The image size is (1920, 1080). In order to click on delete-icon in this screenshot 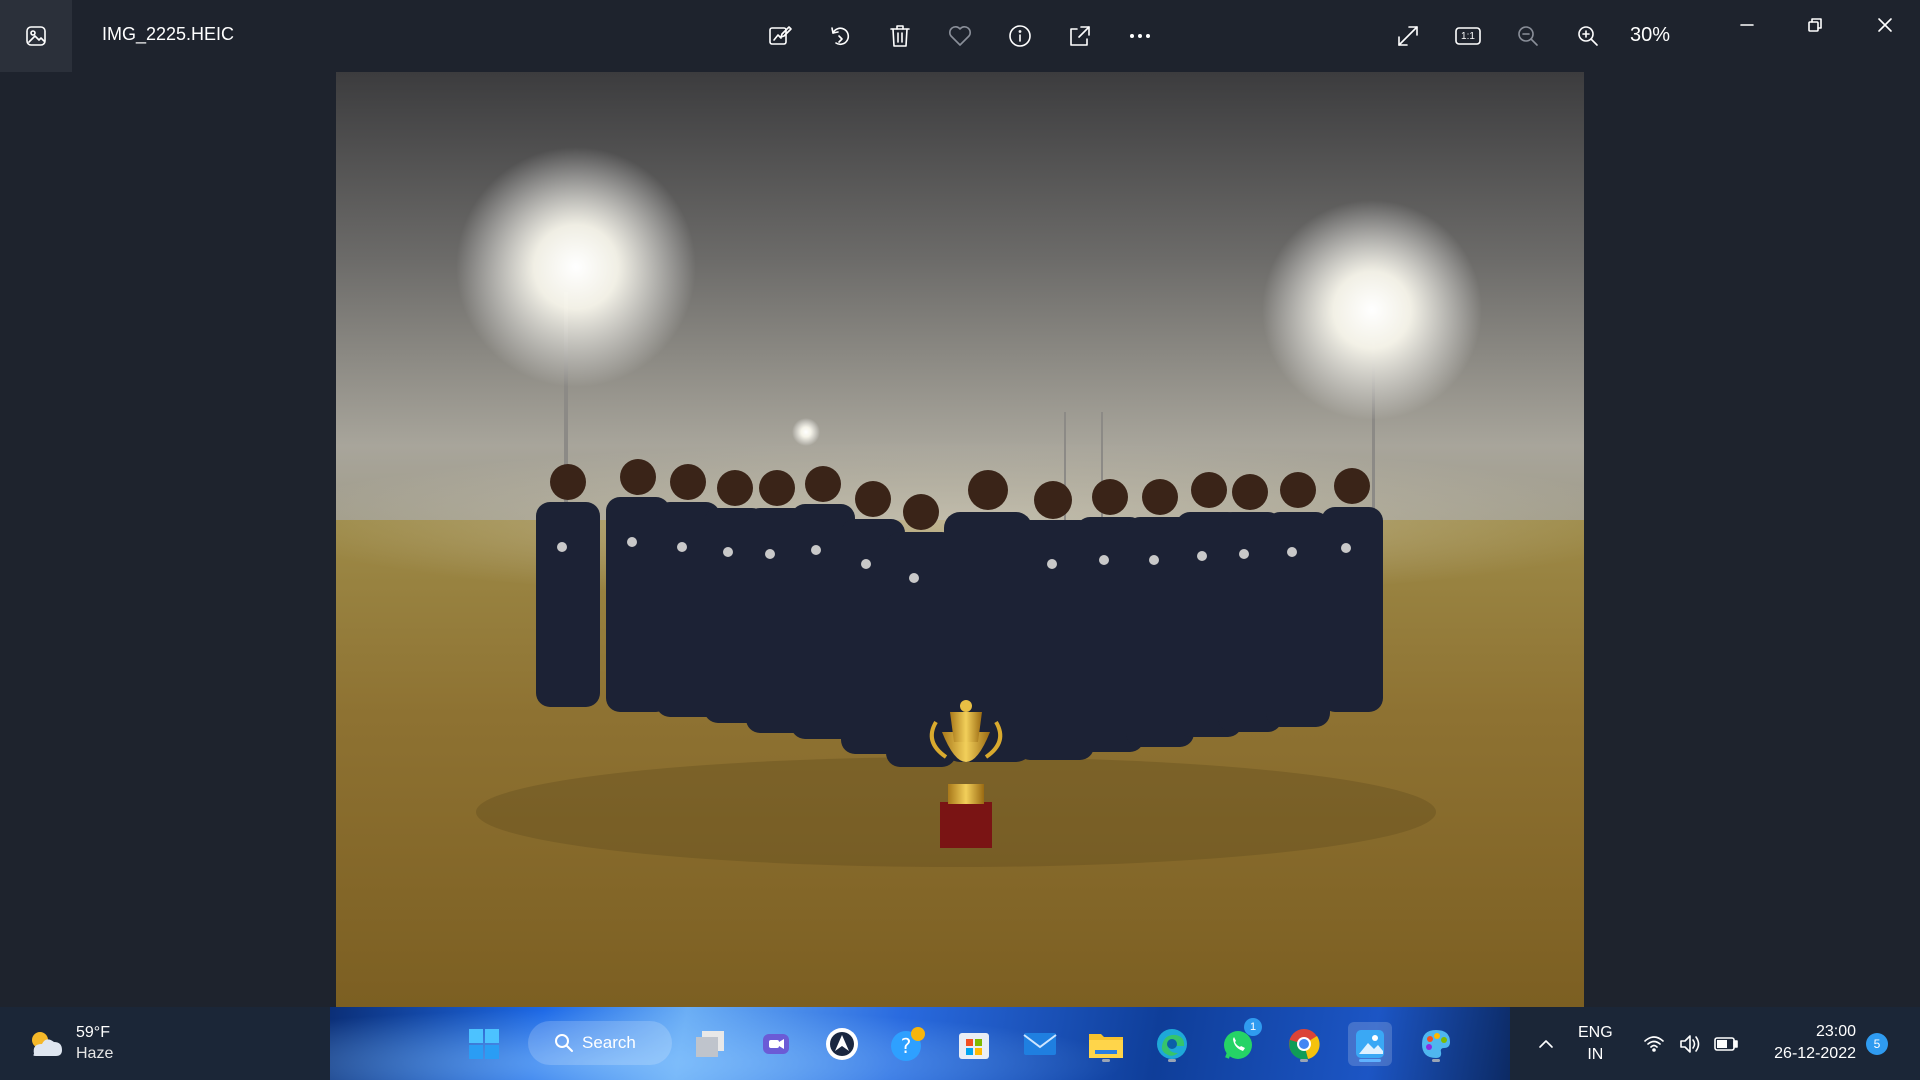, I will do `click(900, 36)`.